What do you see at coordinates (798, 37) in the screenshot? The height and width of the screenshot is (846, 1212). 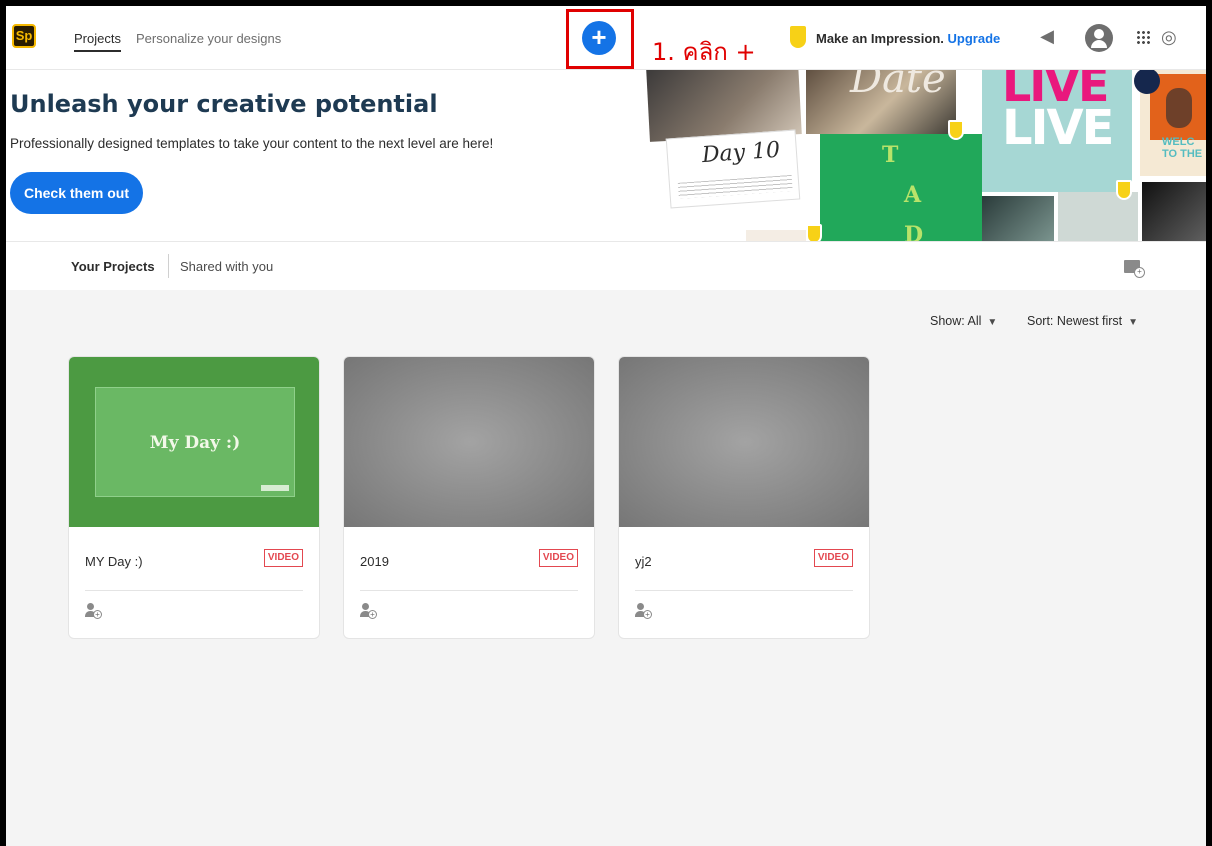 I see `premium-crown-icon` at bounding box center [798, 37].